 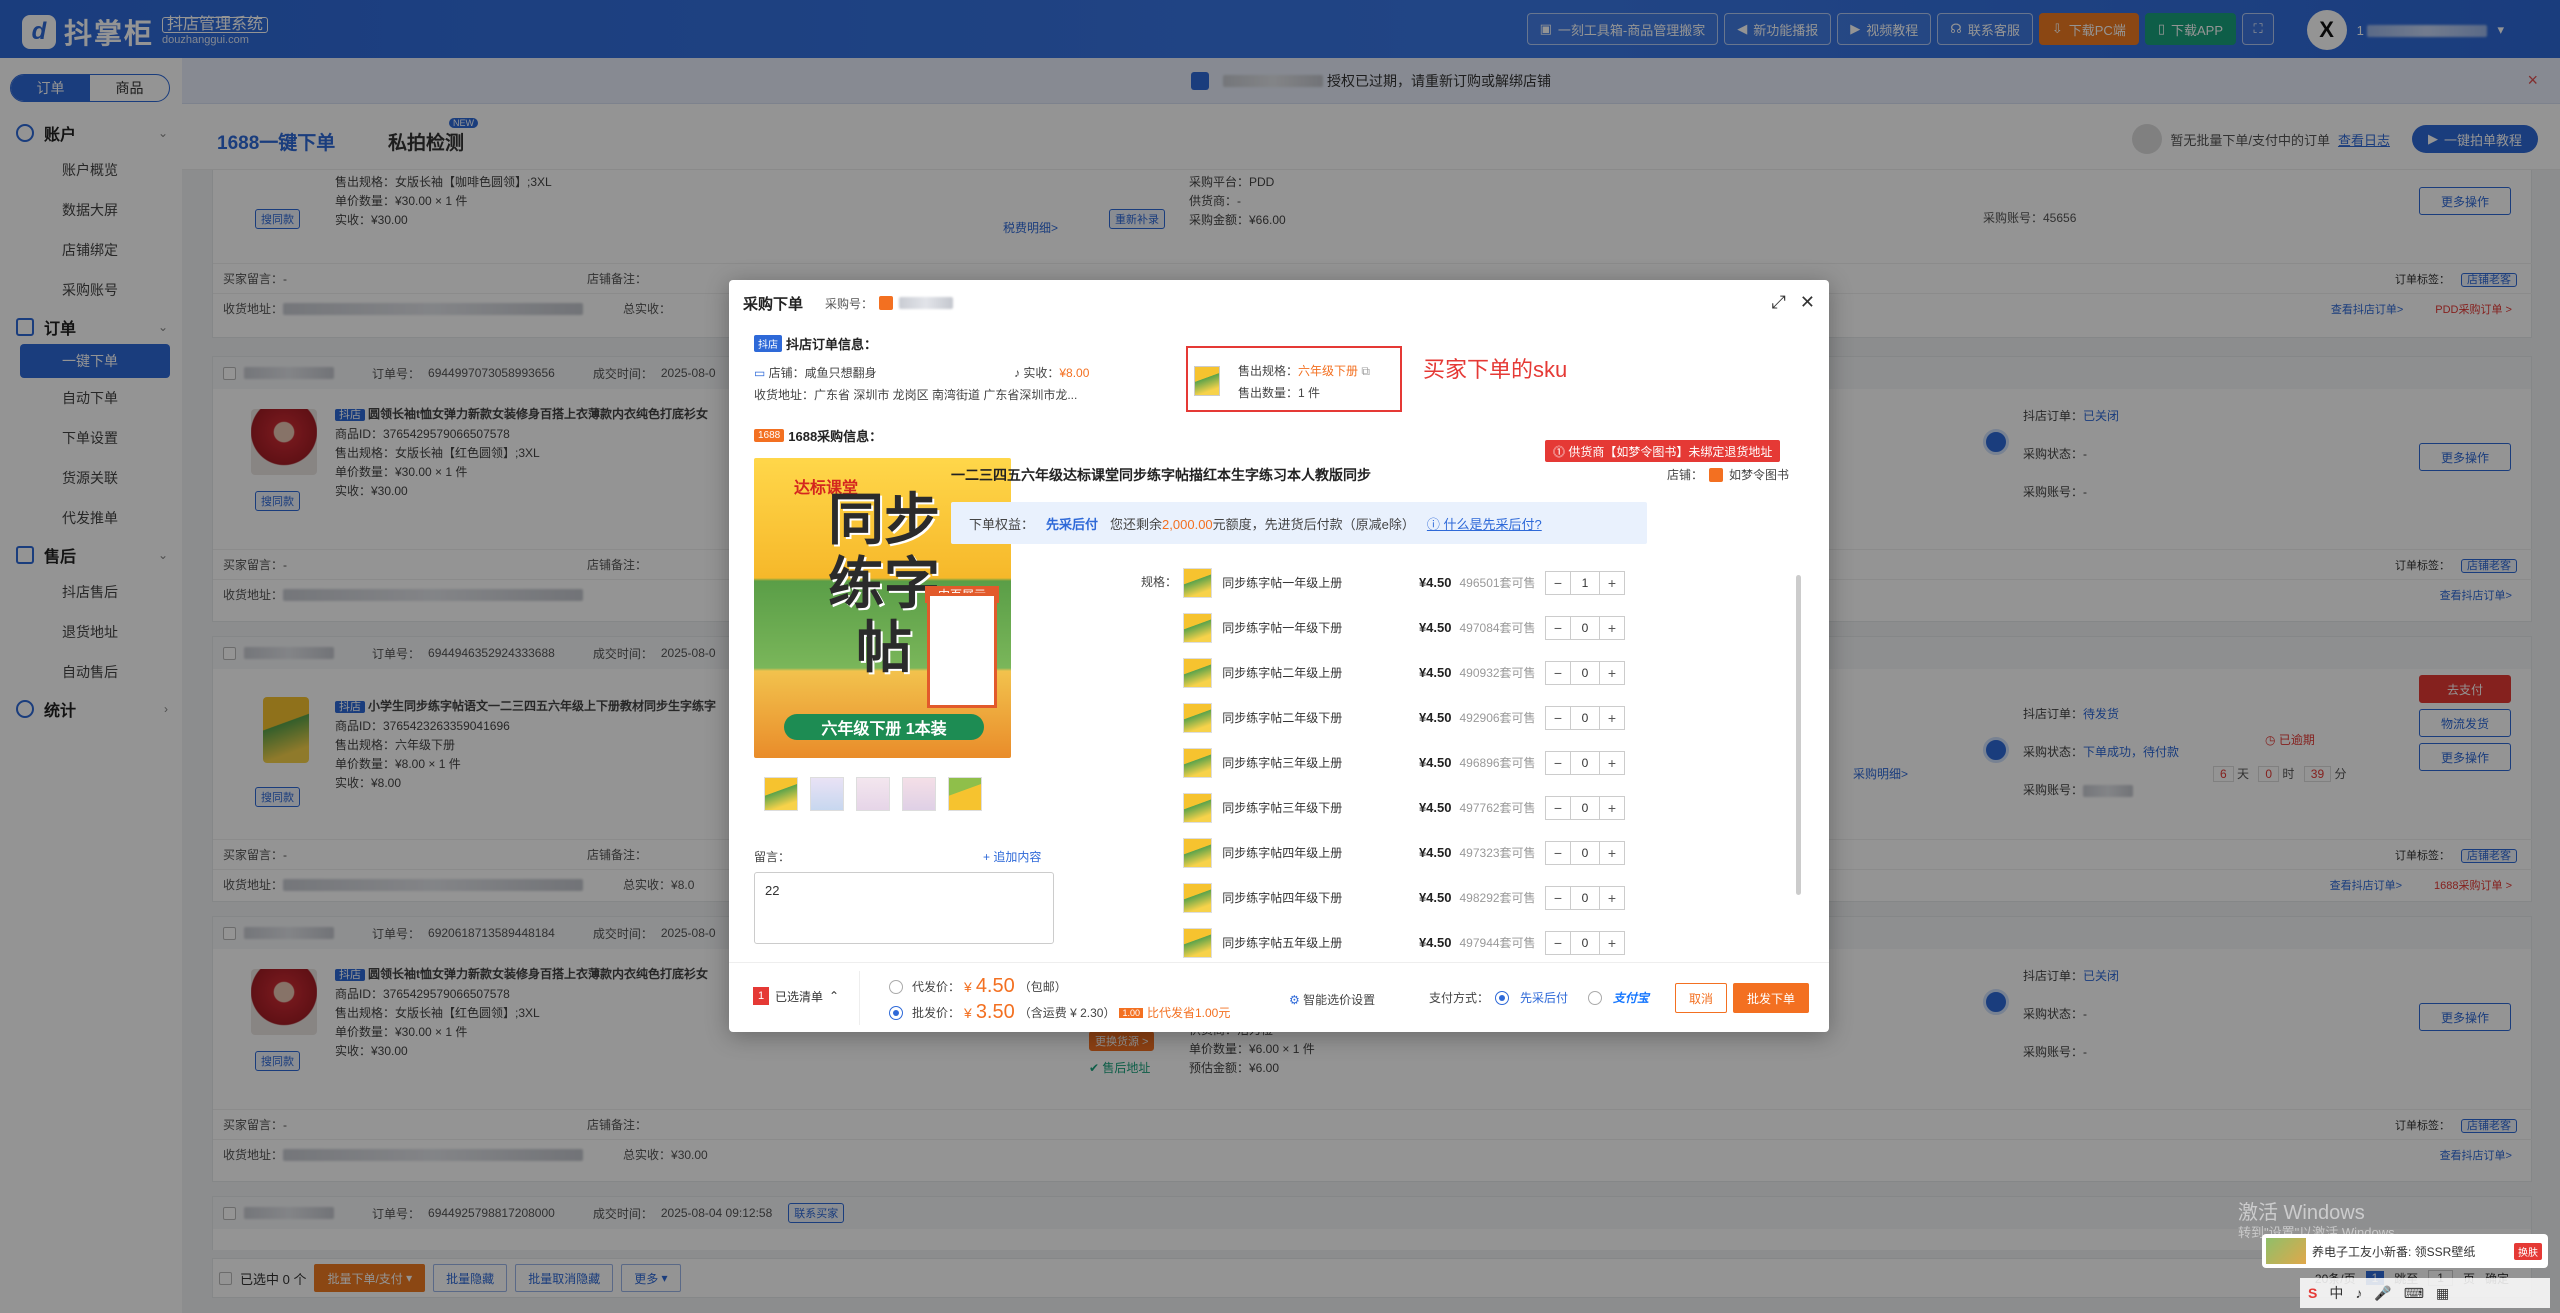 I want to click on expand-icon: ⤢, so click(x=1779, y=302).